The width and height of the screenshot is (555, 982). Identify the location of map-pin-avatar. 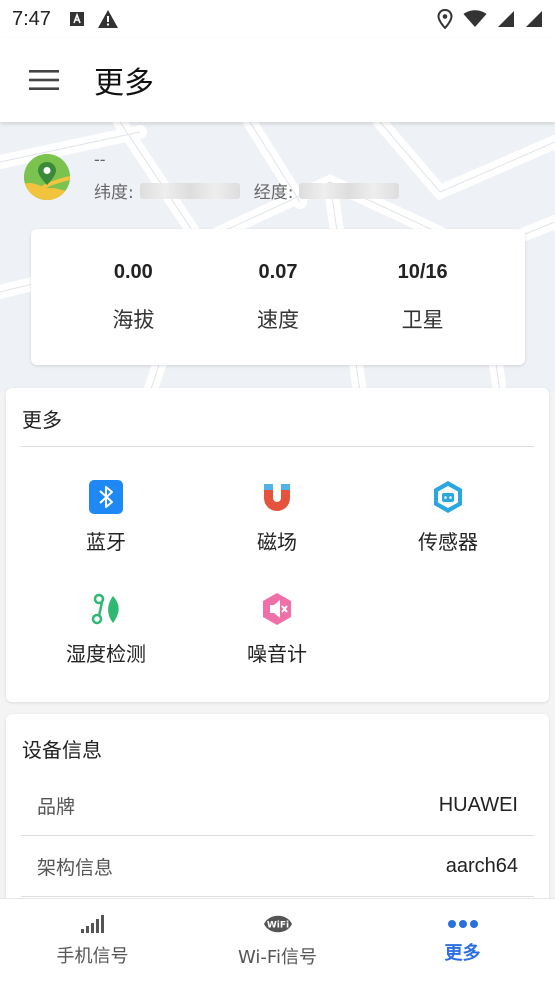
(47, 176).